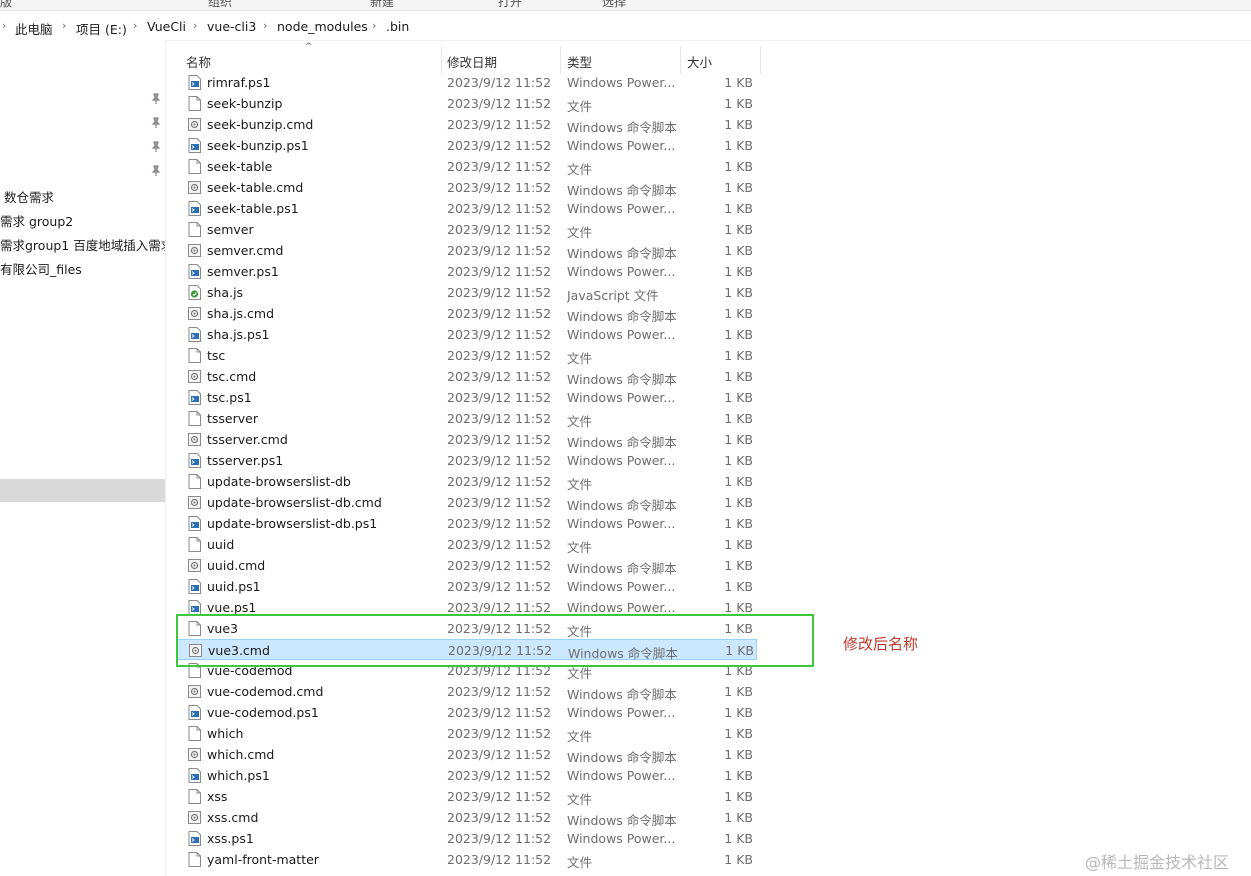 The height and width of the screenshot is (876, 1251). Describe the element at coordinates (397, 26) in the screenshot. I see `breadcrumb-bin: .bin` at that location.